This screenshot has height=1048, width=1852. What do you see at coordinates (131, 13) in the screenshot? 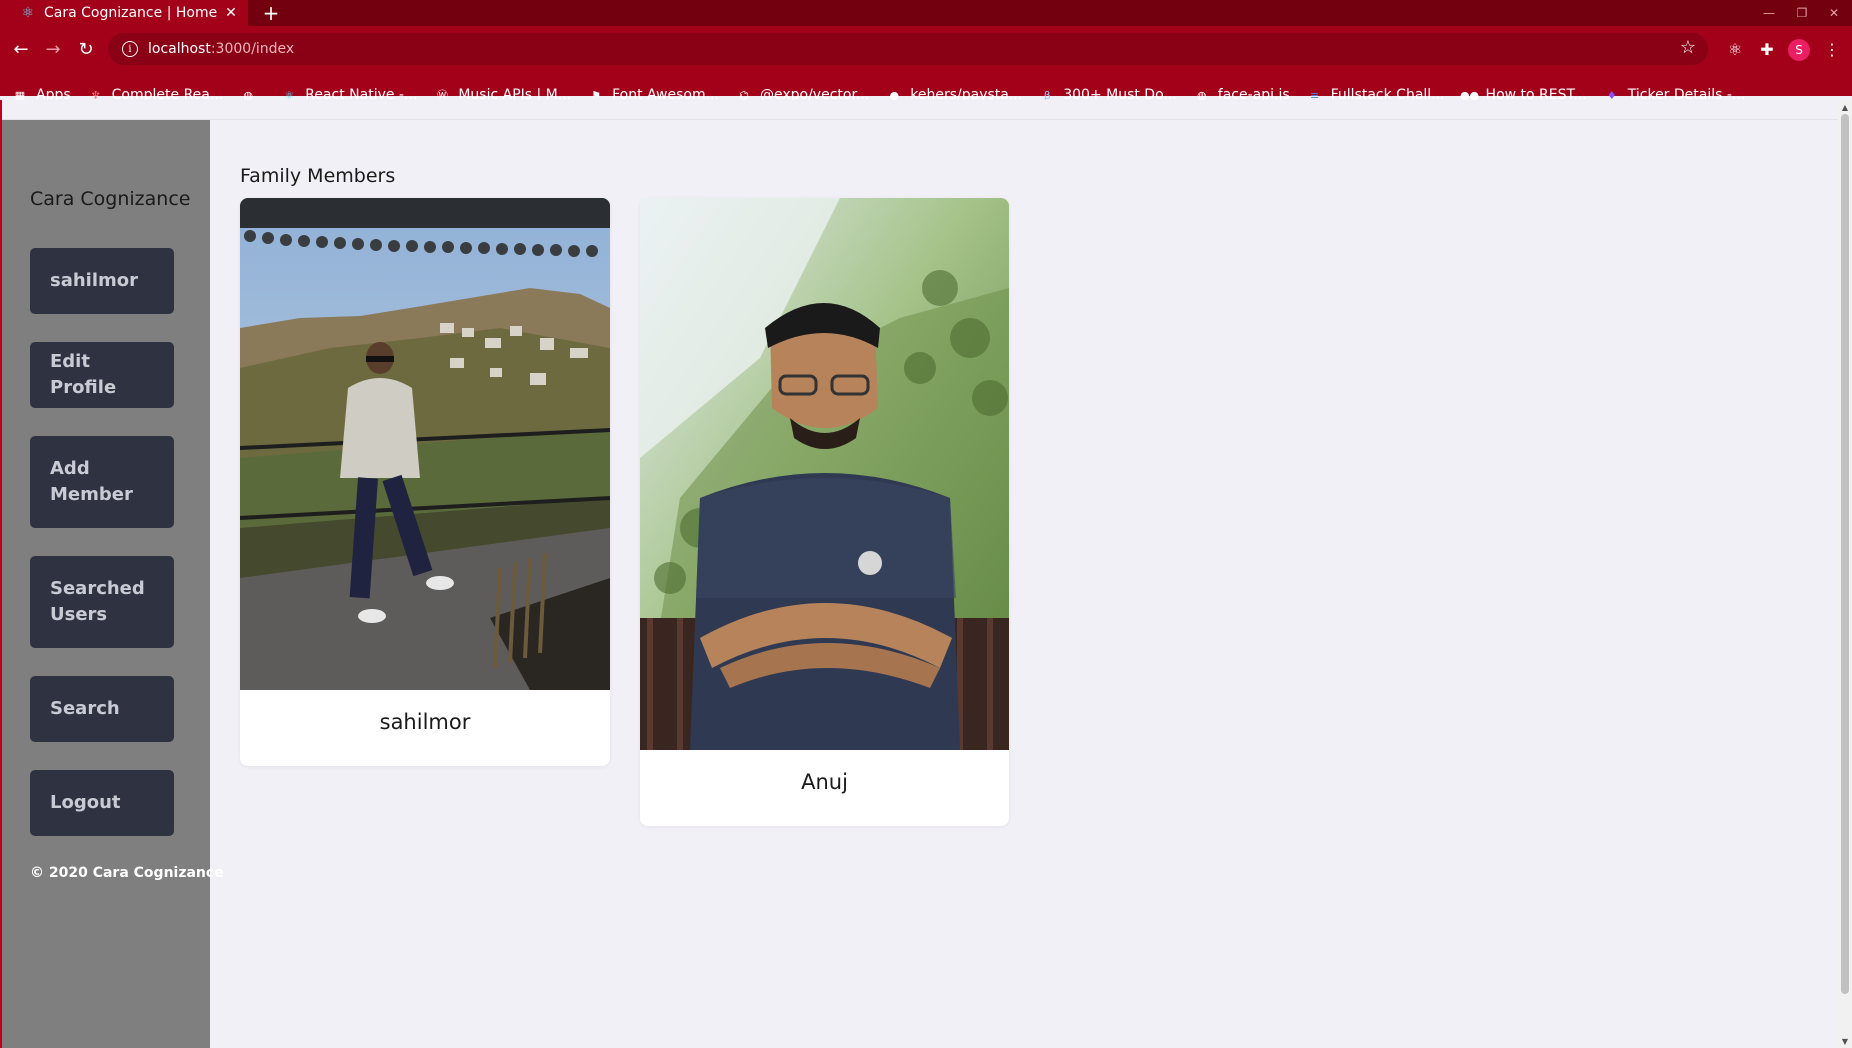
I see `tab-title: Cara Cognizance | Home` at bounding box center [131, 13].